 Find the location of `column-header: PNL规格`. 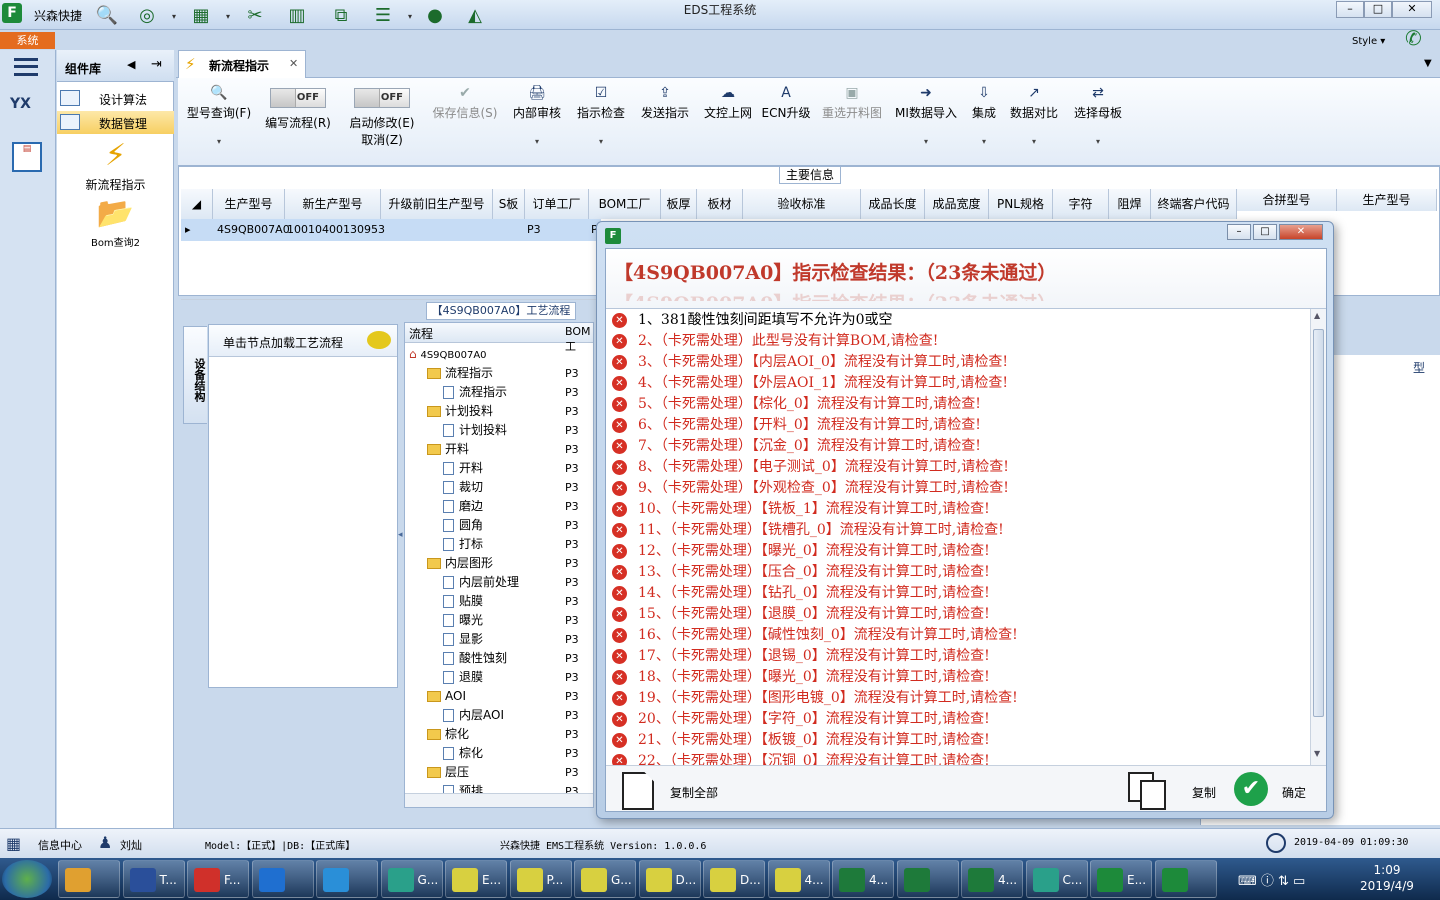

column-header: PNL规格 is located at coordinates (1021, 204).